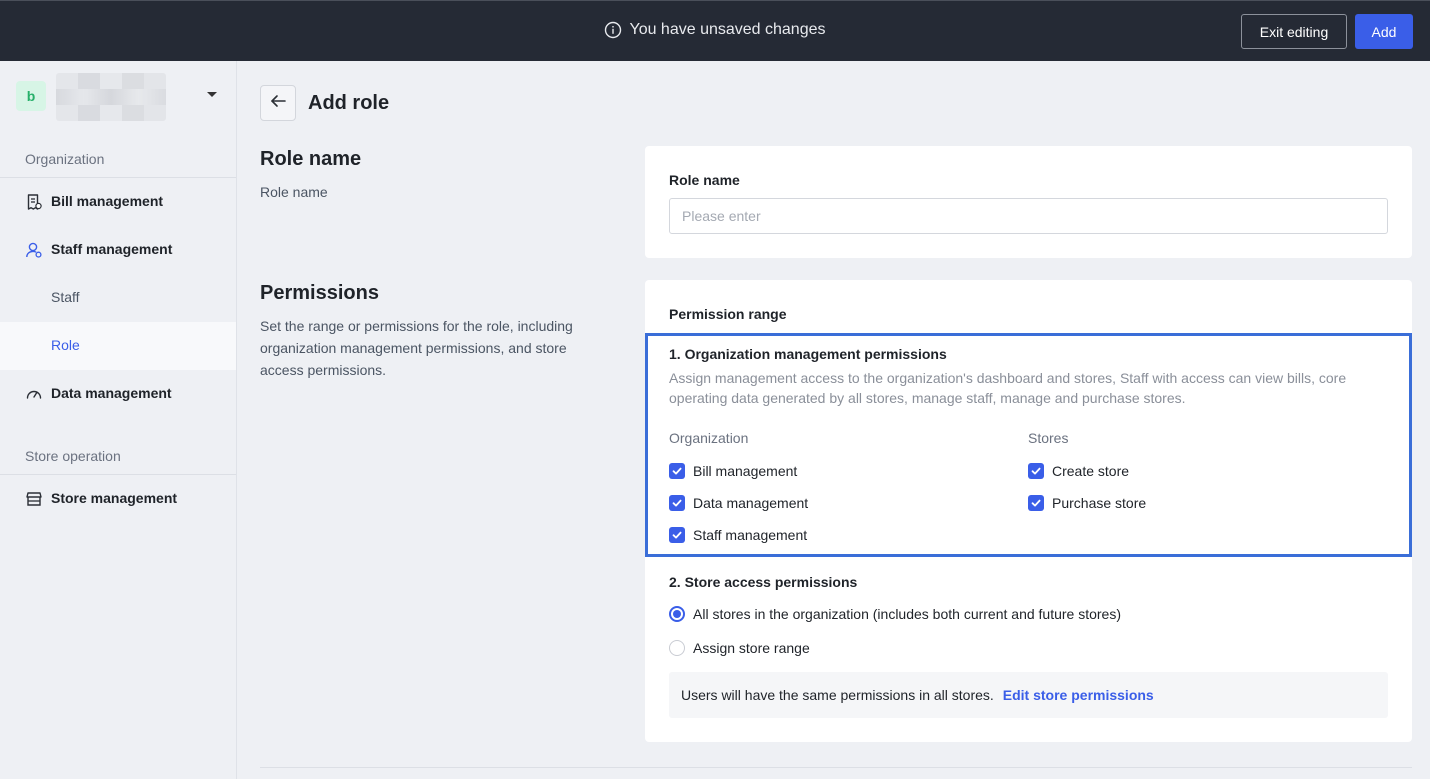 This screenshot has height=779, width=1430. What do you see at coordinates (1091, 471) in the screenshot?
I see `checkbox-label: Create store` at bounding box center [1091, 471].